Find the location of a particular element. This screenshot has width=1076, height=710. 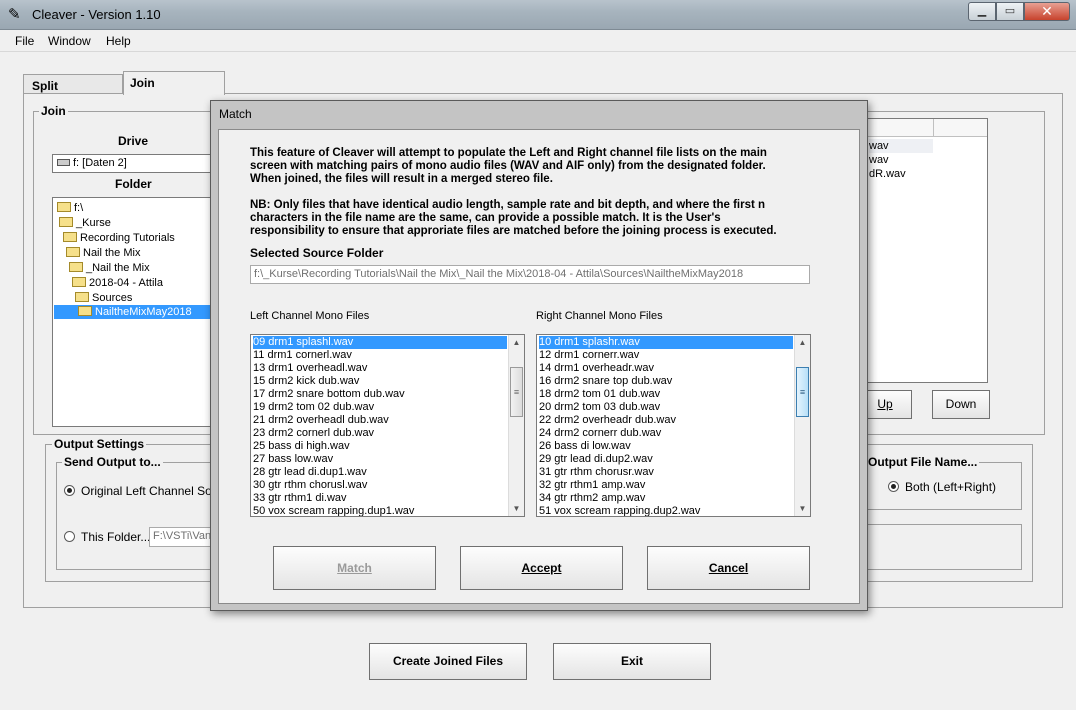

left-channel-label: Left Channel Mono Files is located at coordinates (310, 316).